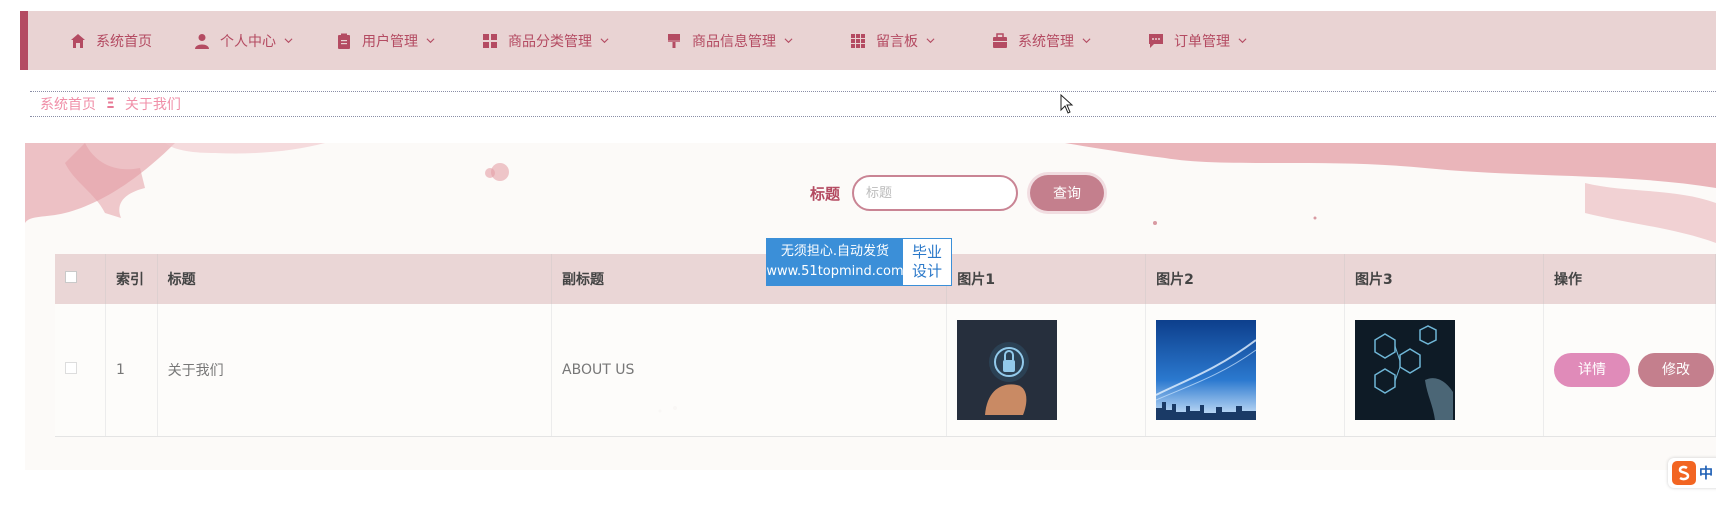 This screenshot has width=1716, height=523. I want to click on user-icon, so click(202, 41).